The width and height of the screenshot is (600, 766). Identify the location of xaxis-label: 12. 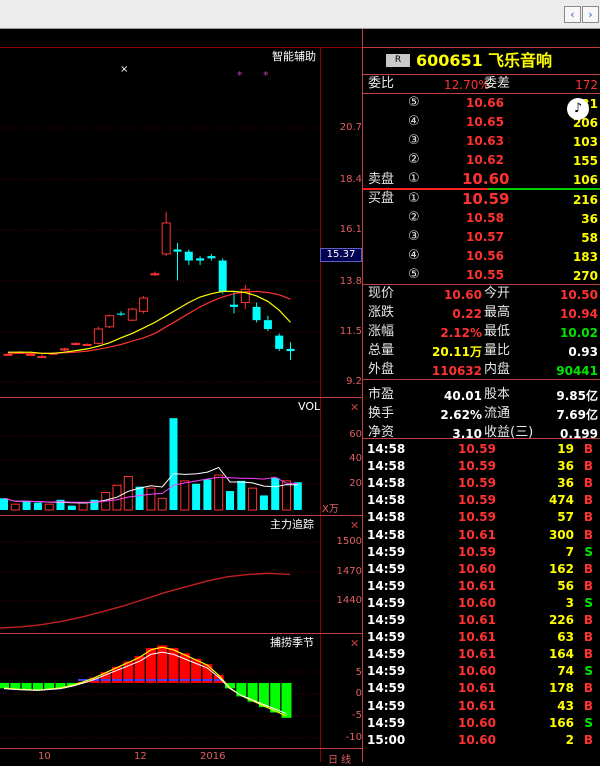
(140, 756).